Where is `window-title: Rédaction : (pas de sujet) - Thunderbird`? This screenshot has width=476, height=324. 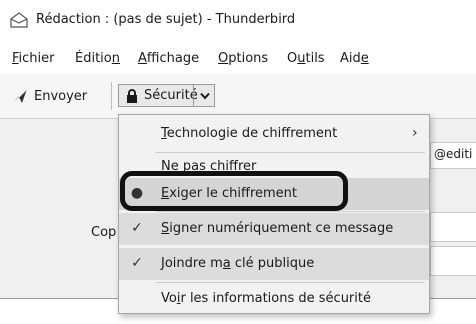 window-title: Rédaction : (pas de sujet) - Thunderbird is located at coordinates (166, 19).